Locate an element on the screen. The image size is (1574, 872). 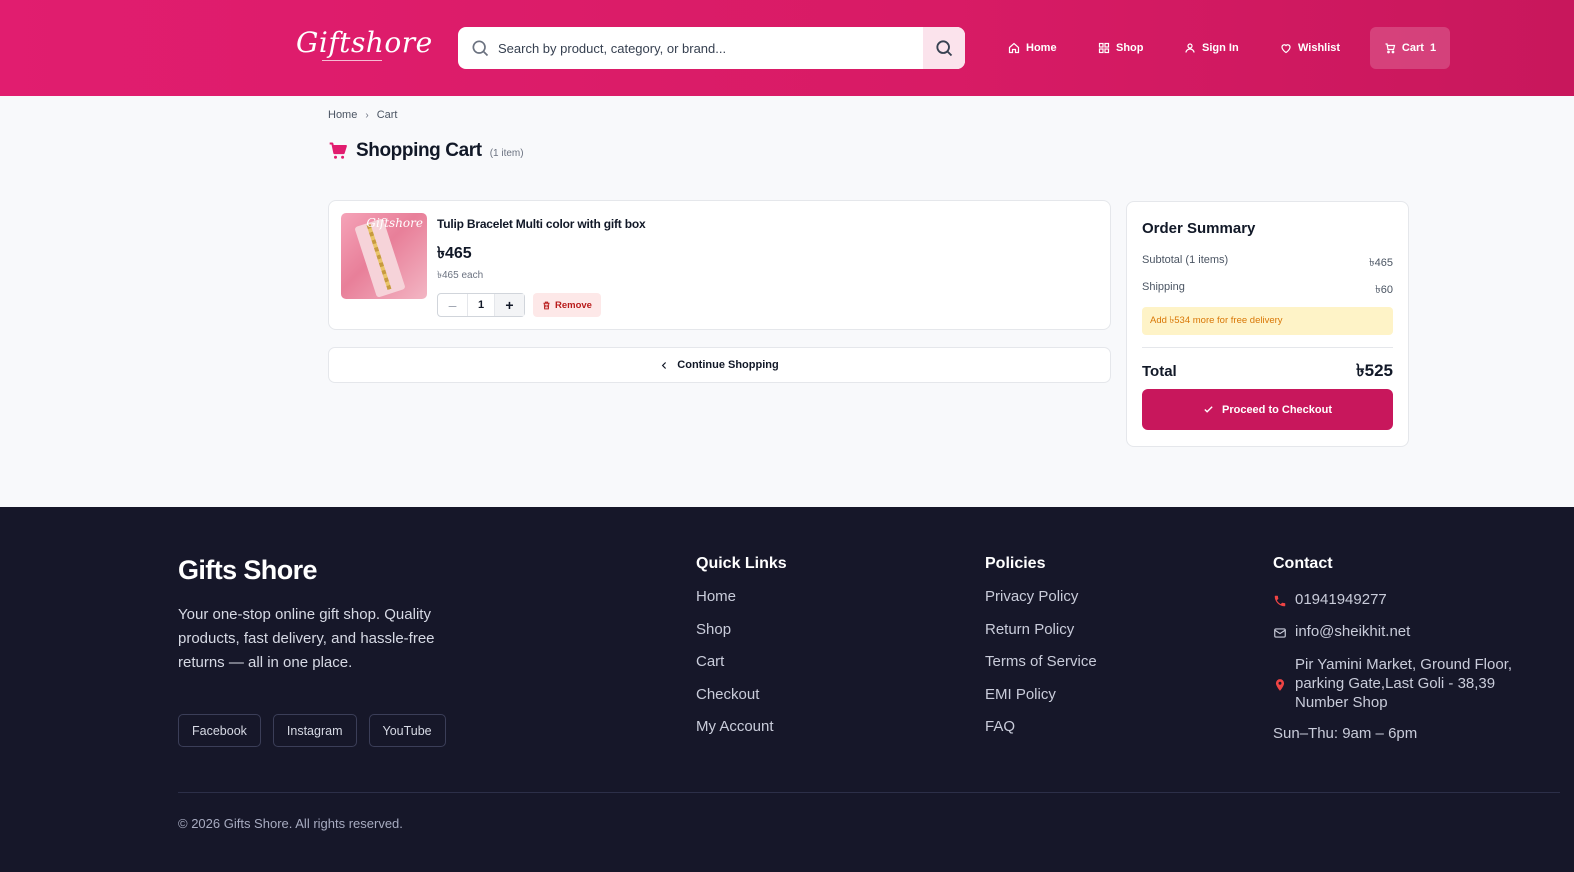
home-icon is located at coordinates (1014, 48).